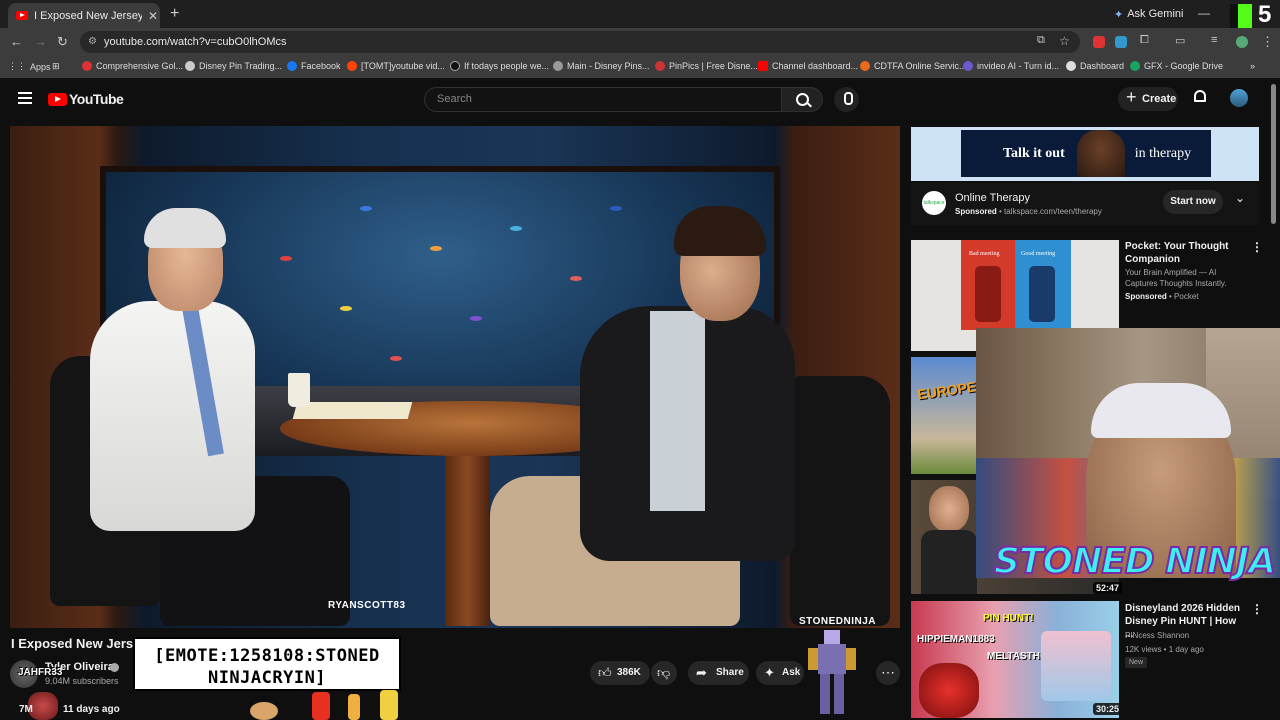 This screenshot has width=1280, height=720. Describe the element at coordinates (292, 66) in the screenshot. I see `facebook-icon` at that location.